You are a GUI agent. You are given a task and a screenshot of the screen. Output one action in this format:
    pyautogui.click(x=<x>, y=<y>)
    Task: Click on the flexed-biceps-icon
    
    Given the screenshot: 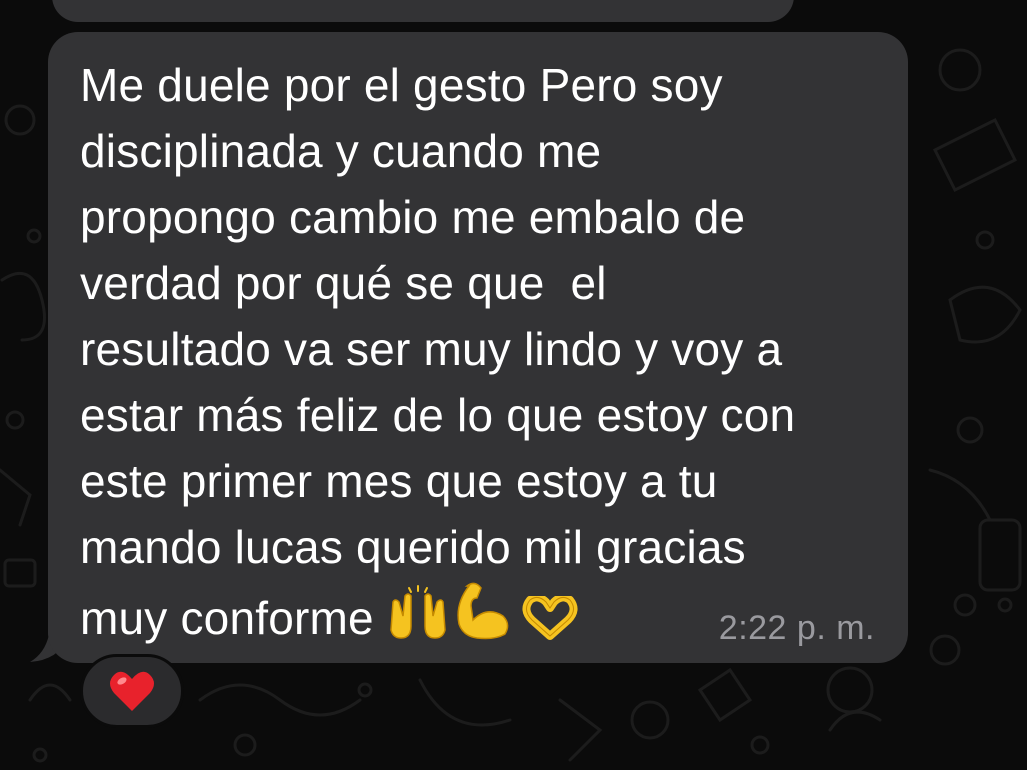 What is the action you would take?
    pyautogui.click(x=484, y=618)
    